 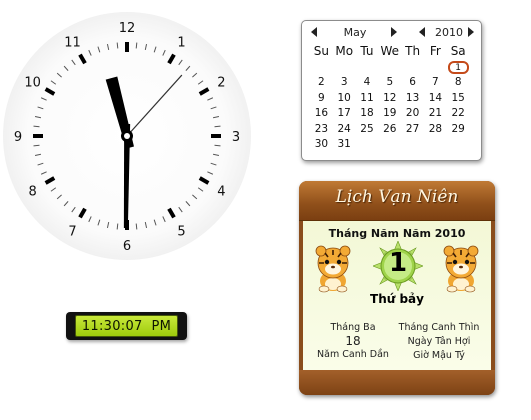 What do you see at coordinates (397, 382) in the screenshot?
I see `lunar-footer` at bounding box center [397, 382].